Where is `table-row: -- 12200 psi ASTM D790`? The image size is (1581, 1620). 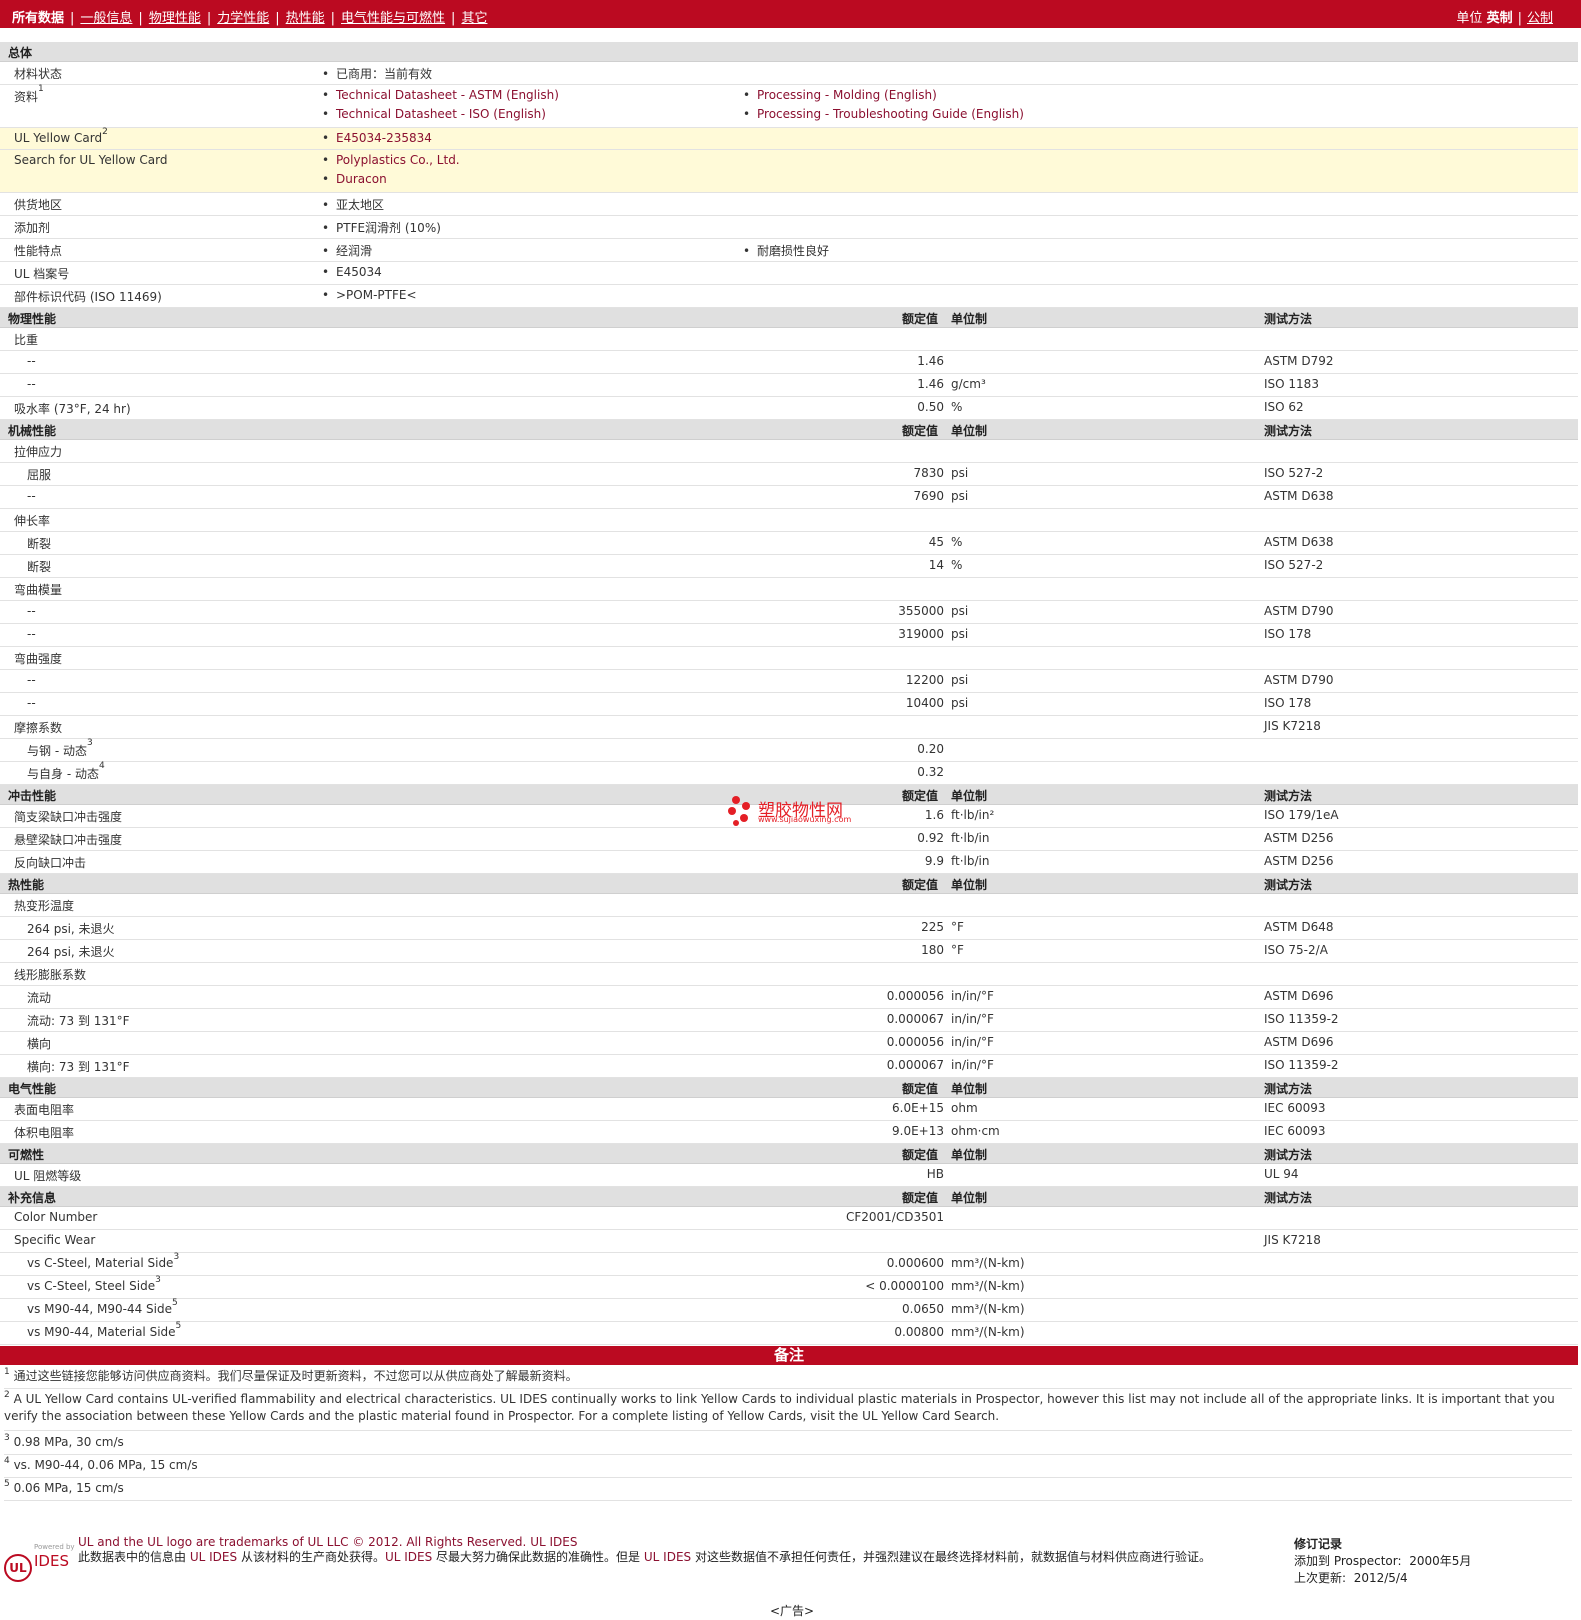 table-row: -- 12200 psi ASTM D790 is located at coordinates (789, 681).